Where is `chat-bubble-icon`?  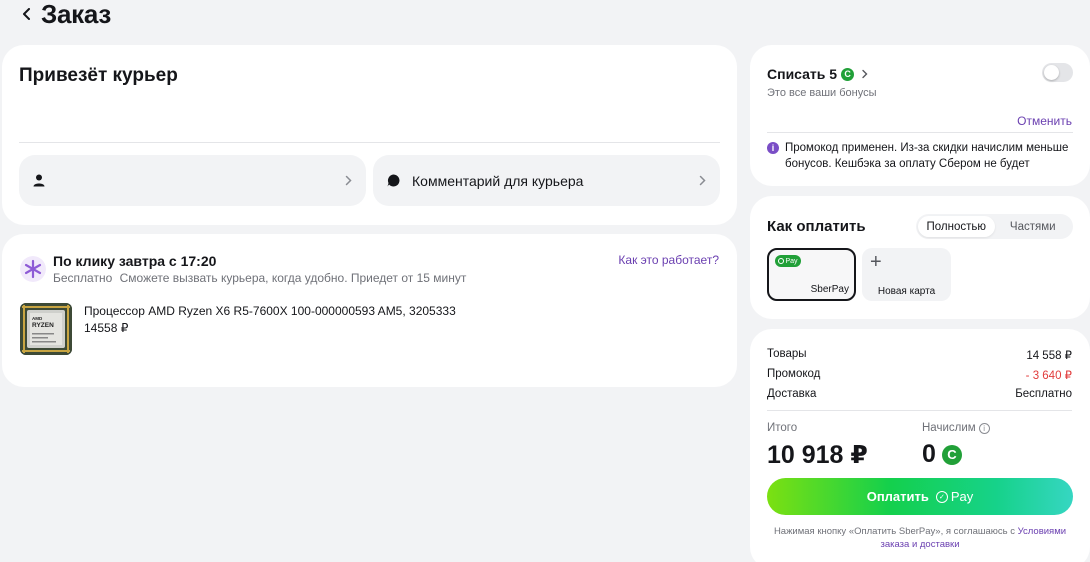 chat-bubble-icon is located at coordinates (393, 180).